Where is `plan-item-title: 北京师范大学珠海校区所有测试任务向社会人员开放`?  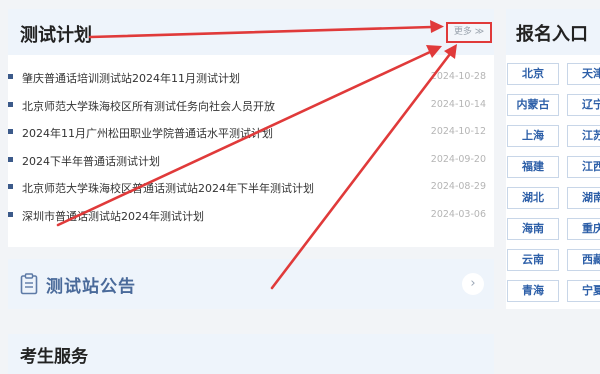
plan-item-title: 北京师范大学珠海校区所有测试任务向社会人员开放 is located at coordinates (148, 106).